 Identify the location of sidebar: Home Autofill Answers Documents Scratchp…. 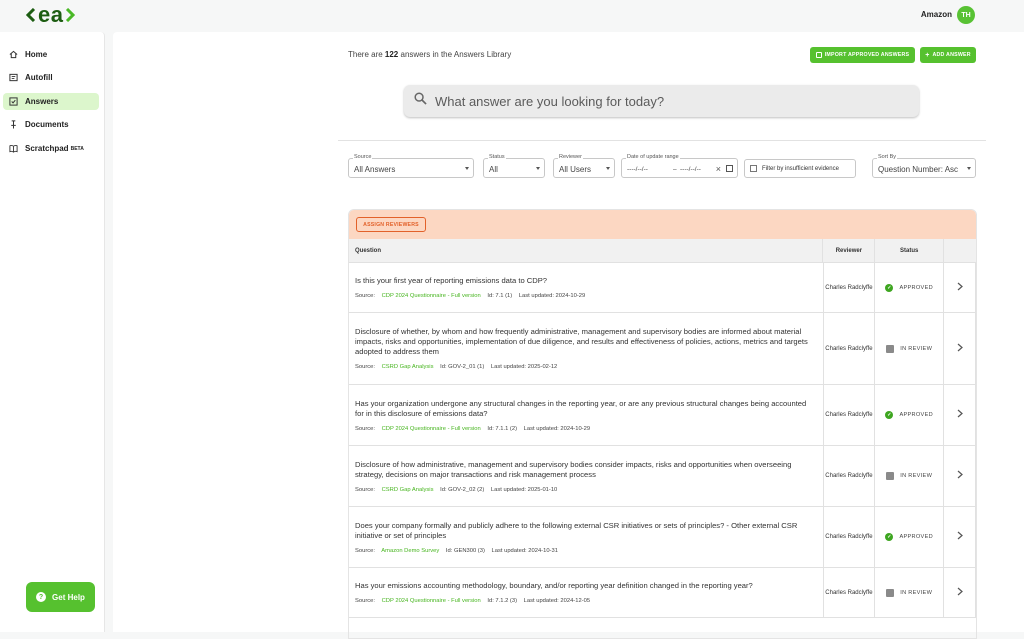
(52, 332).